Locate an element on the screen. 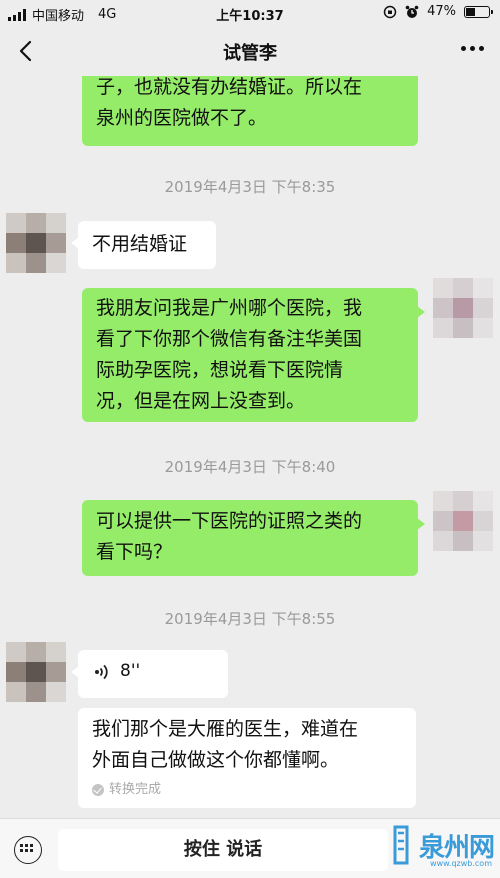  message-line: 际助孕医院，想说看下医院情 is located at coordinates (220, 370).